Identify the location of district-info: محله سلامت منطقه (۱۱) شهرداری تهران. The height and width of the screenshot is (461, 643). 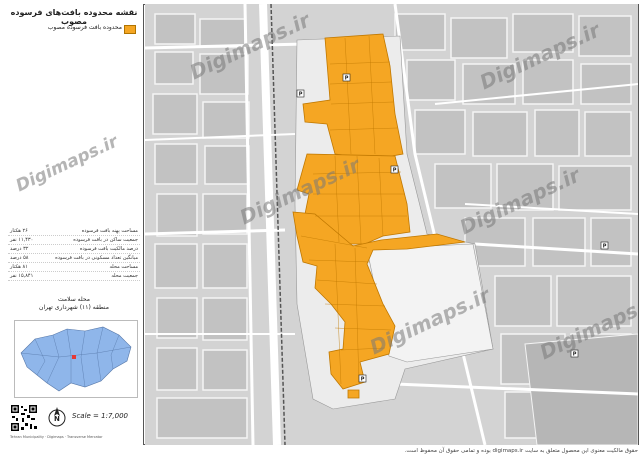
(73, 304).